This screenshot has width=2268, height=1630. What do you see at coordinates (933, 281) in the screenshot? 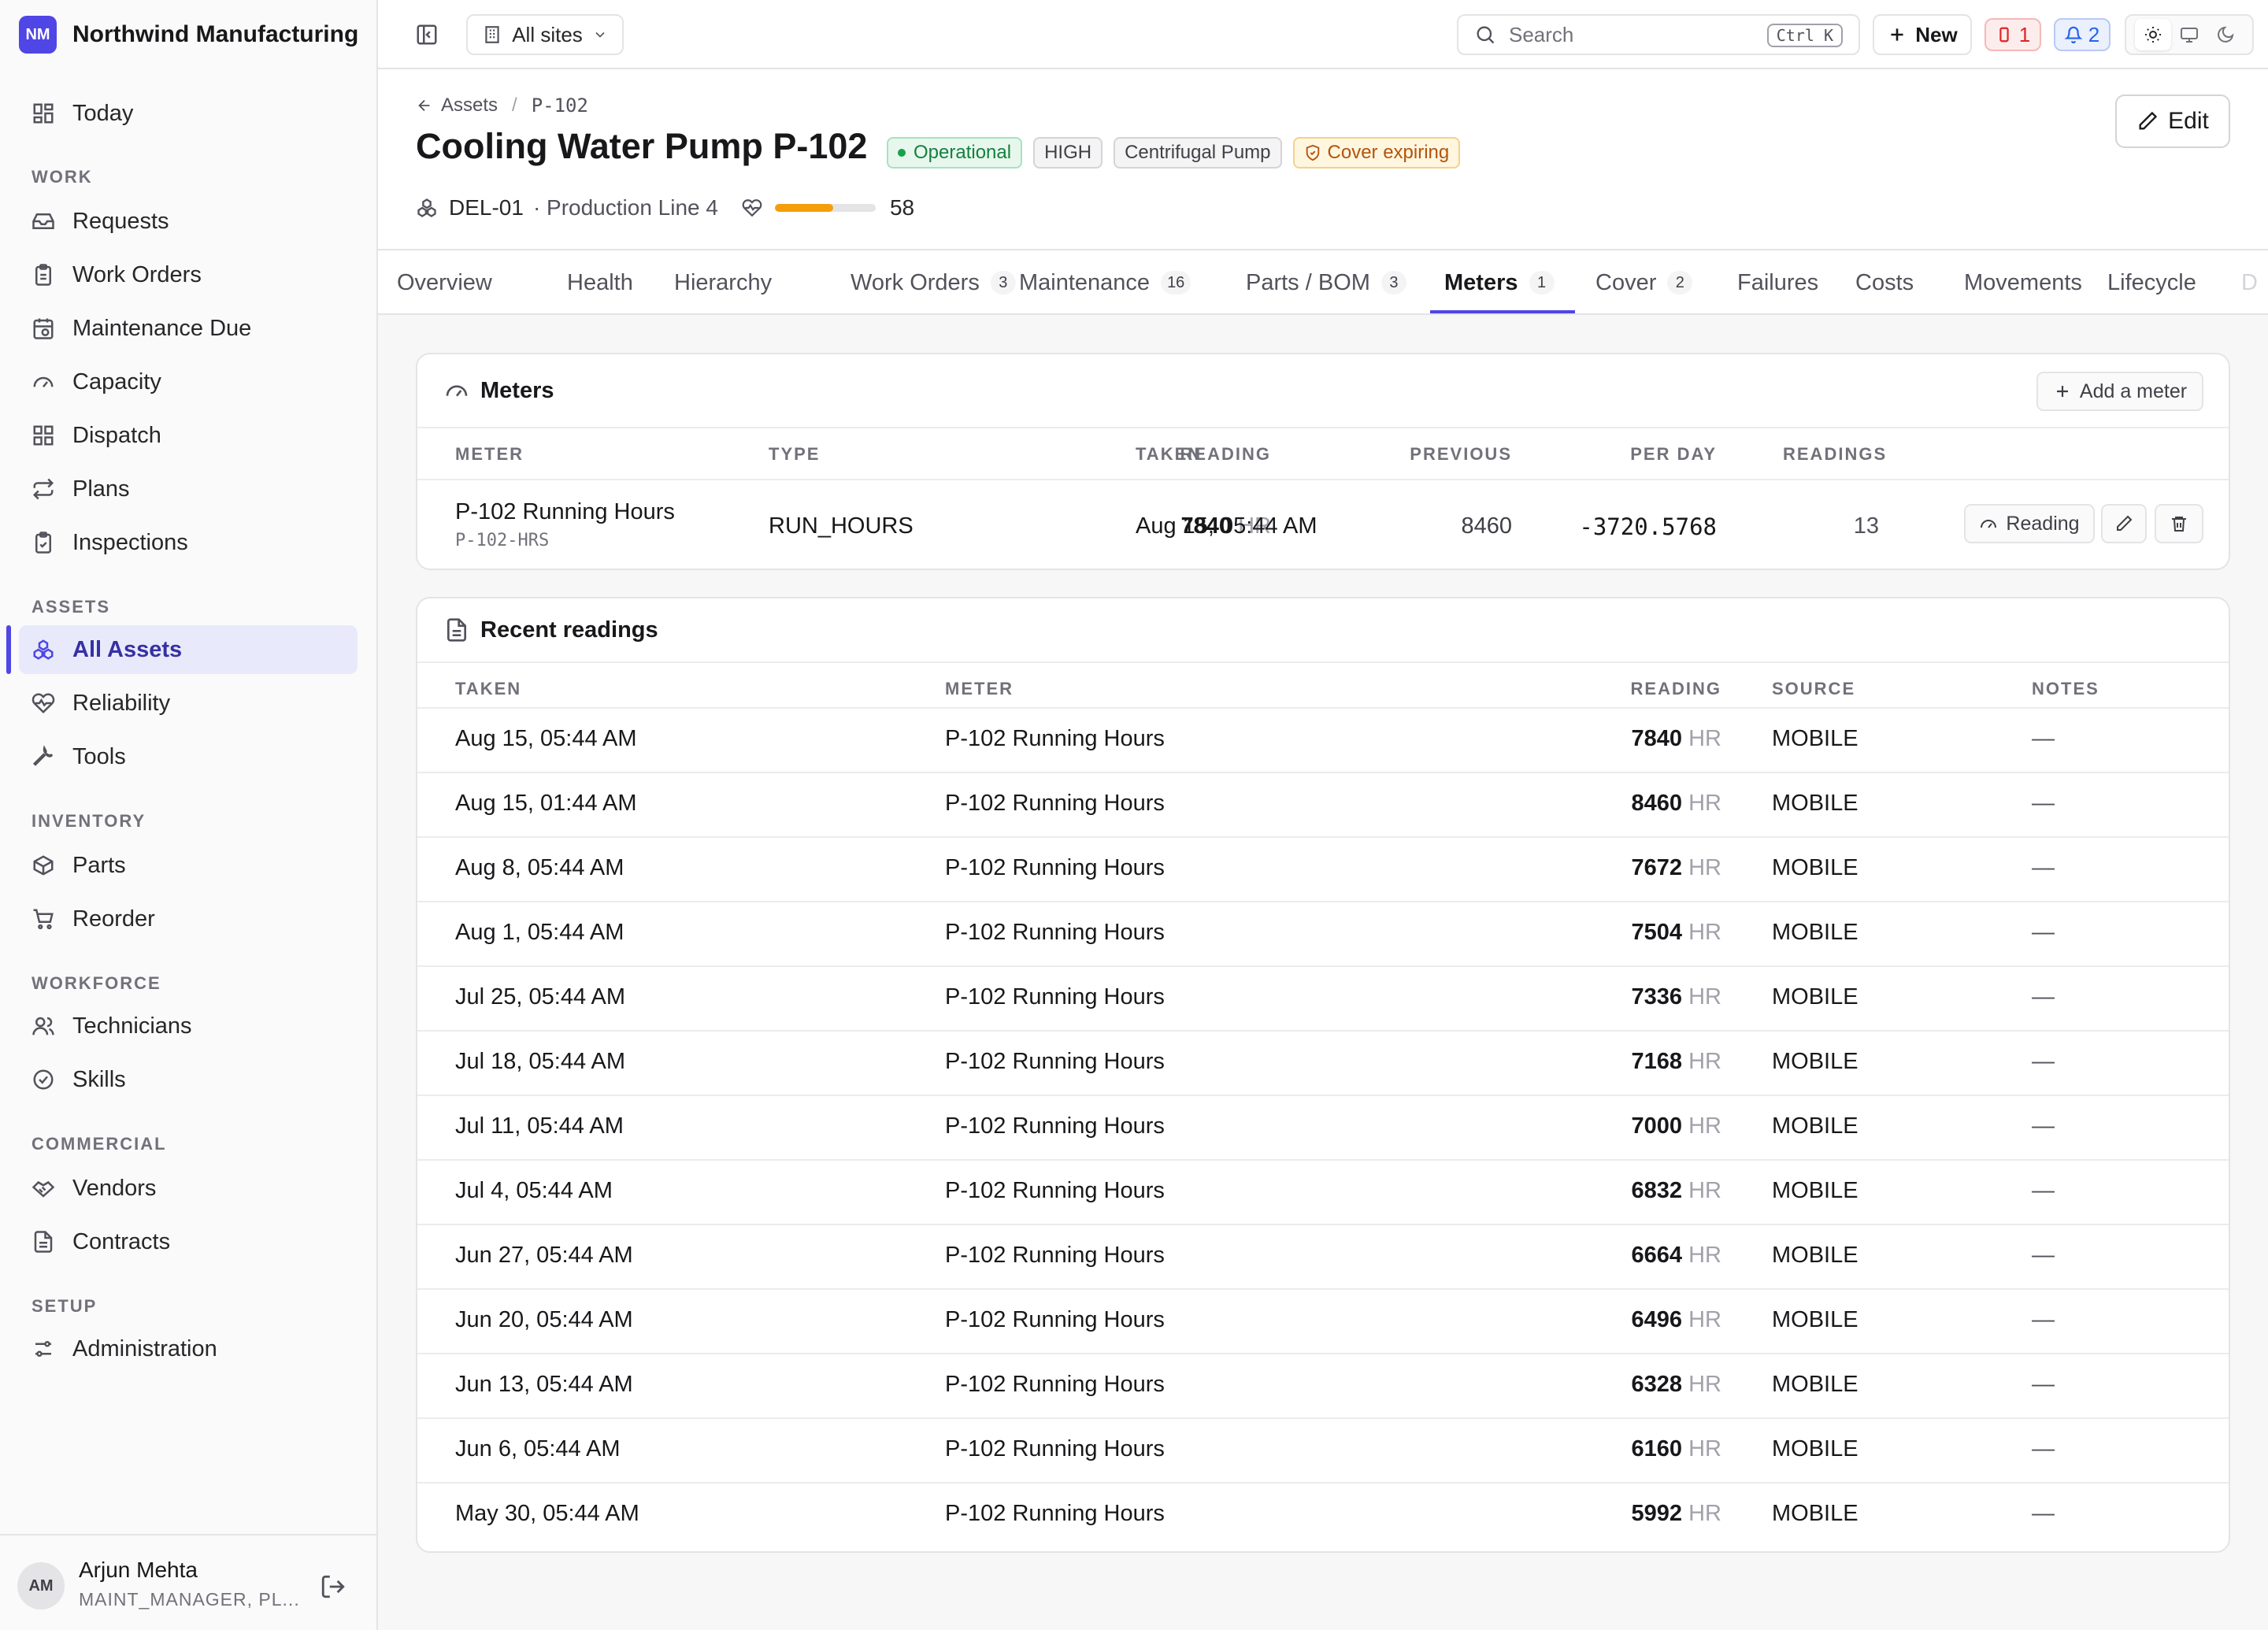
I see `tab-work-orders: Work Orders 3` at bounding box center [933, 281].